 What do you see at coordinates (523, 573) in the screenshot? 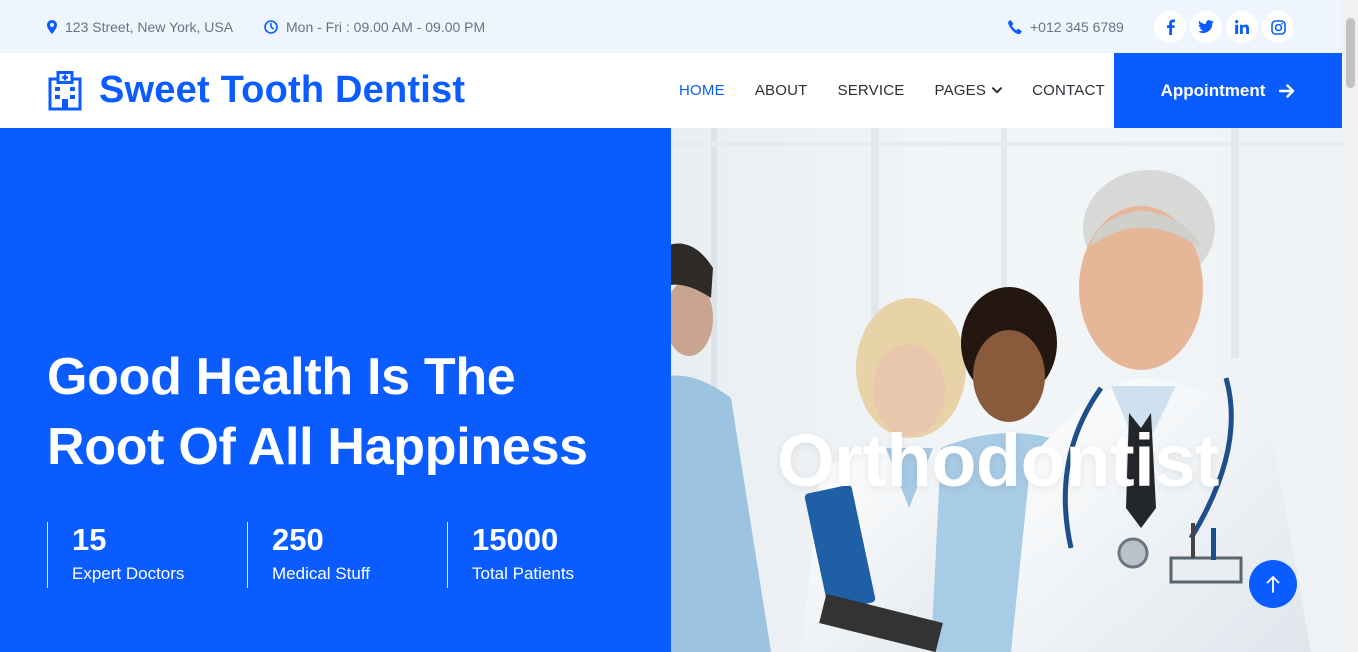
I see `stat-label: Total Patients` at bounding box center [523, 573].